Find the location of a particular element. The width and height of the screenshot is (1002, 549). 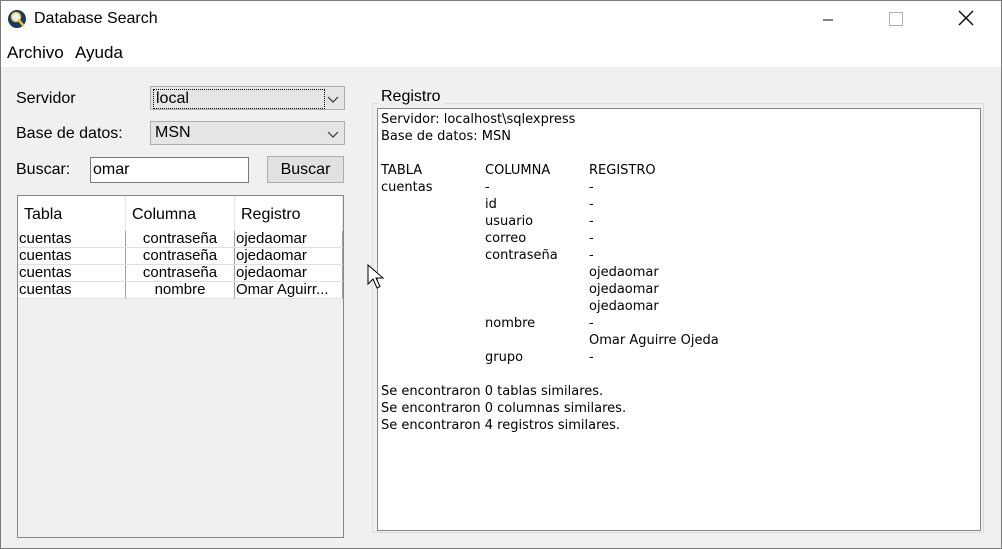

registro-servidor-line: Servidor: localhost\sqlexpress is located at coordinates (478, 119).